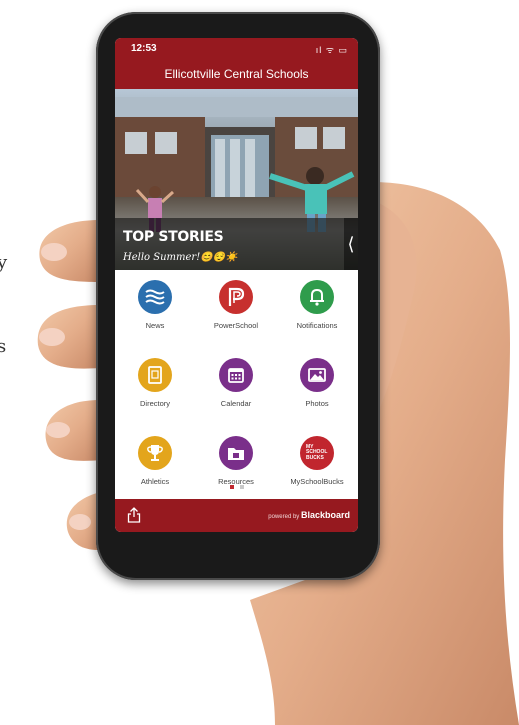 The image size is (519, 725). I want to click on powered-by-blackboard: powered by Blackboard, so click(309, 515).